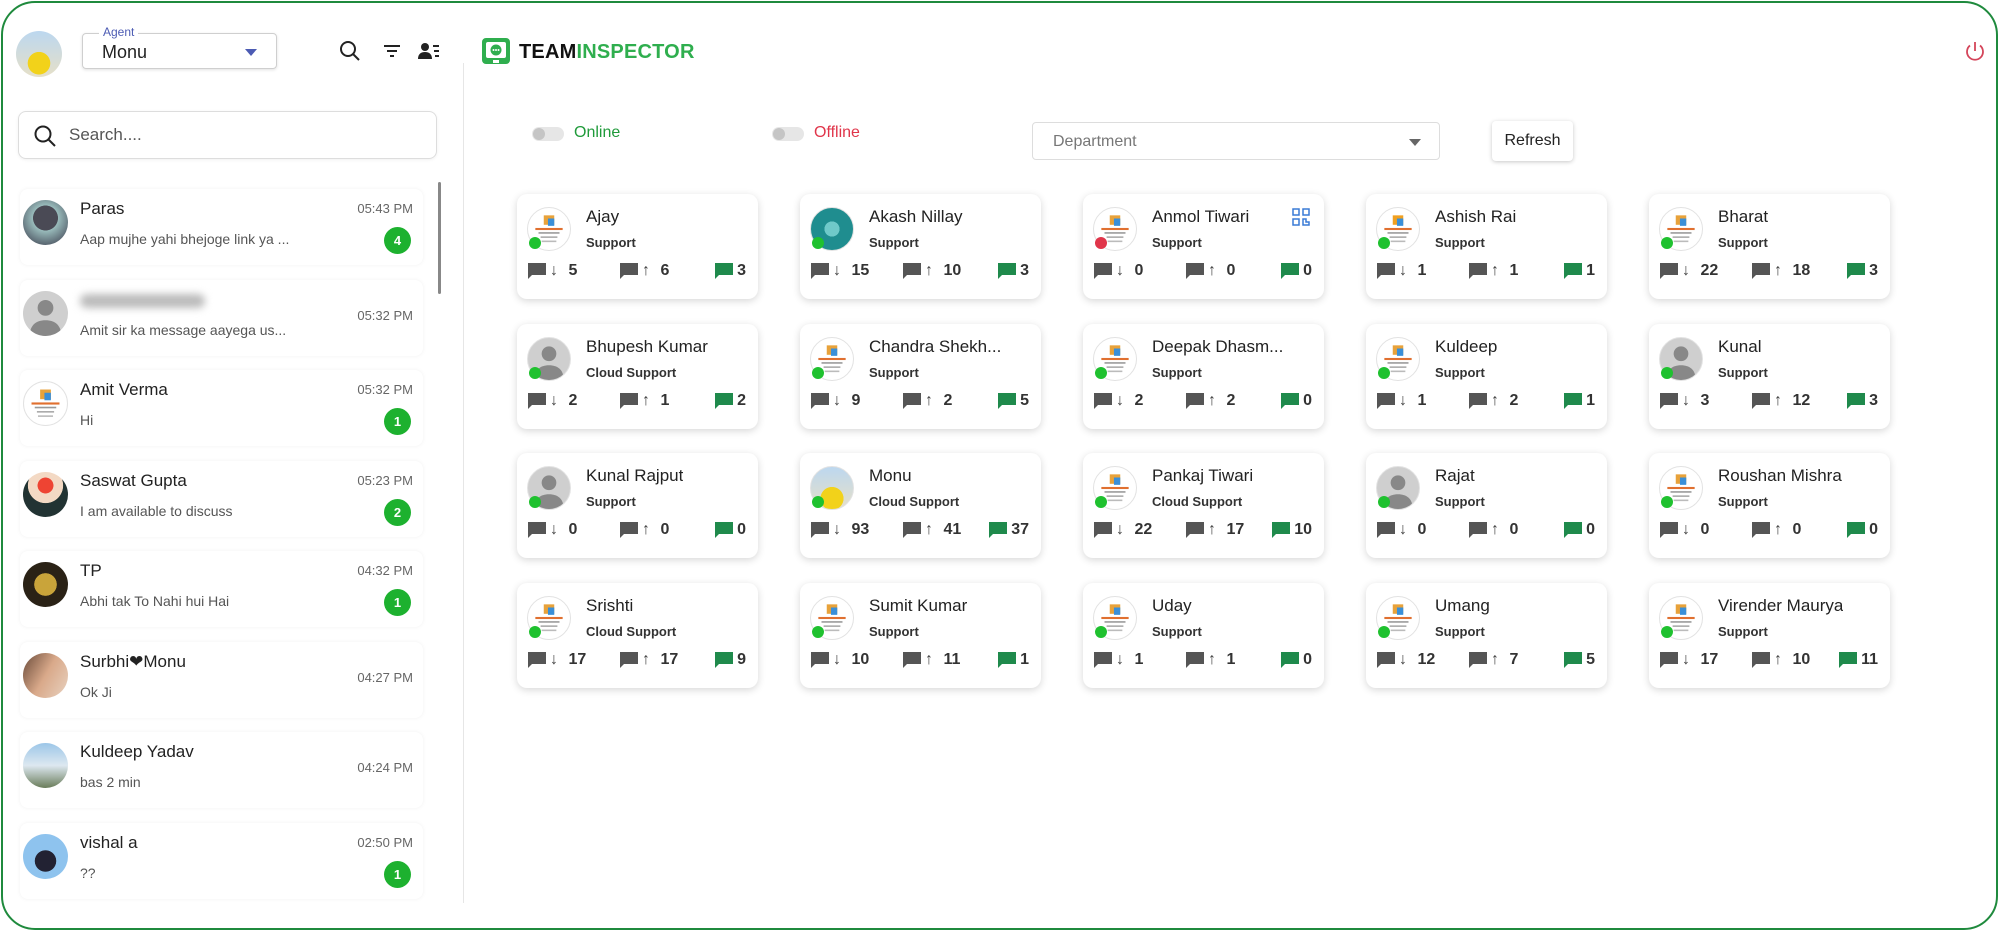 This screenshot has height=932, width=2000. I want to click on offline-status-dot, so click(1101, 243).